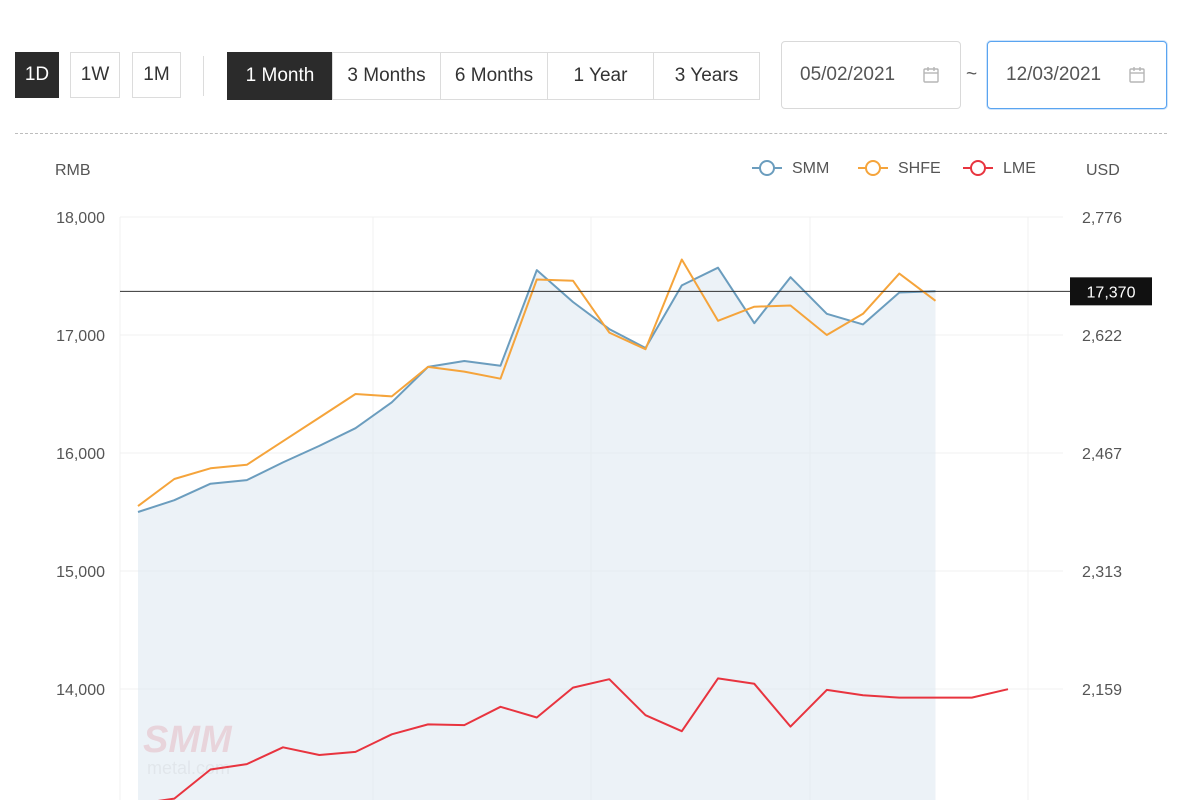  Describe the element at coordinates (600, 76) in the screenshot. I see `range-1-year-button: 1 Year` at that location.